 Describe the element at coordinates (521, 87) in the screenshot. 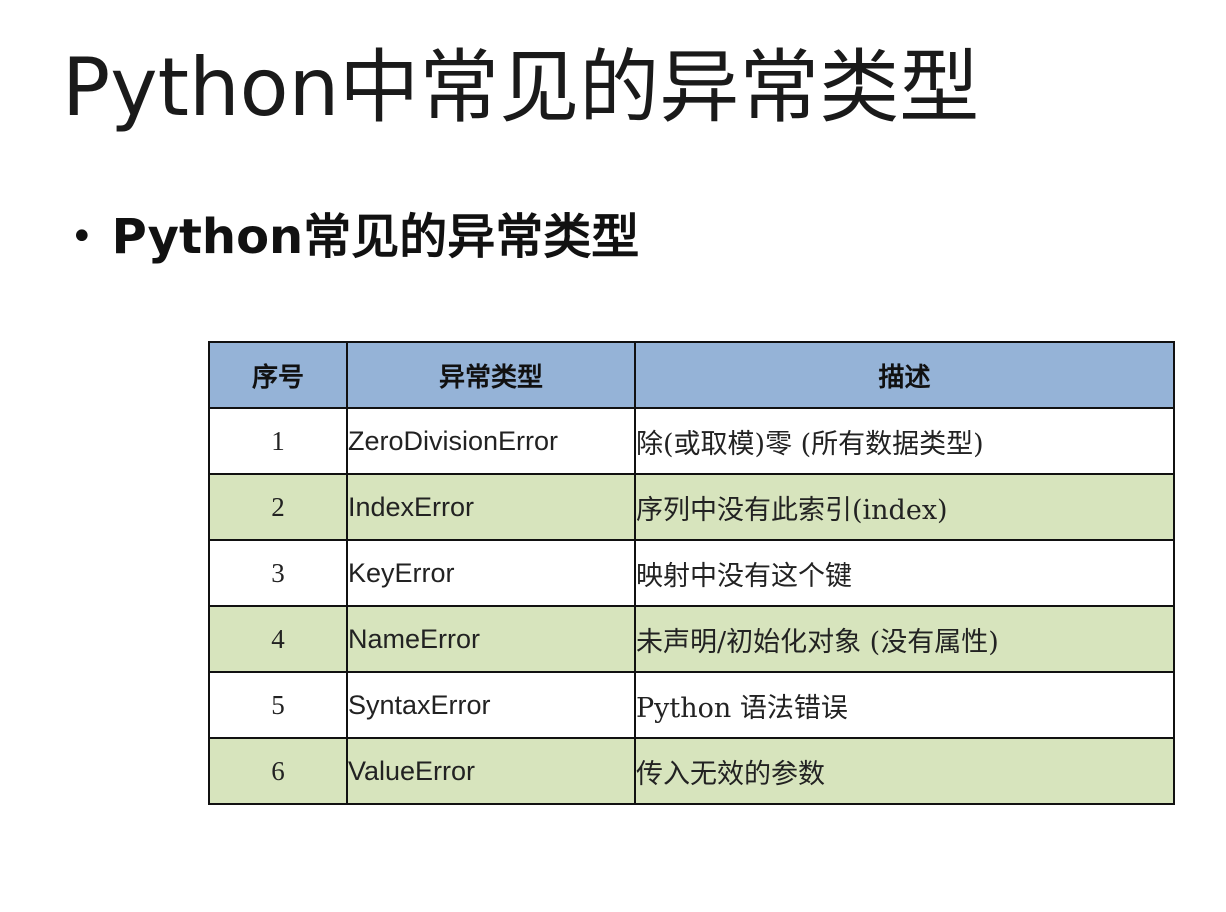

I see `slide-title: Python中常见的异常类型` at that location.